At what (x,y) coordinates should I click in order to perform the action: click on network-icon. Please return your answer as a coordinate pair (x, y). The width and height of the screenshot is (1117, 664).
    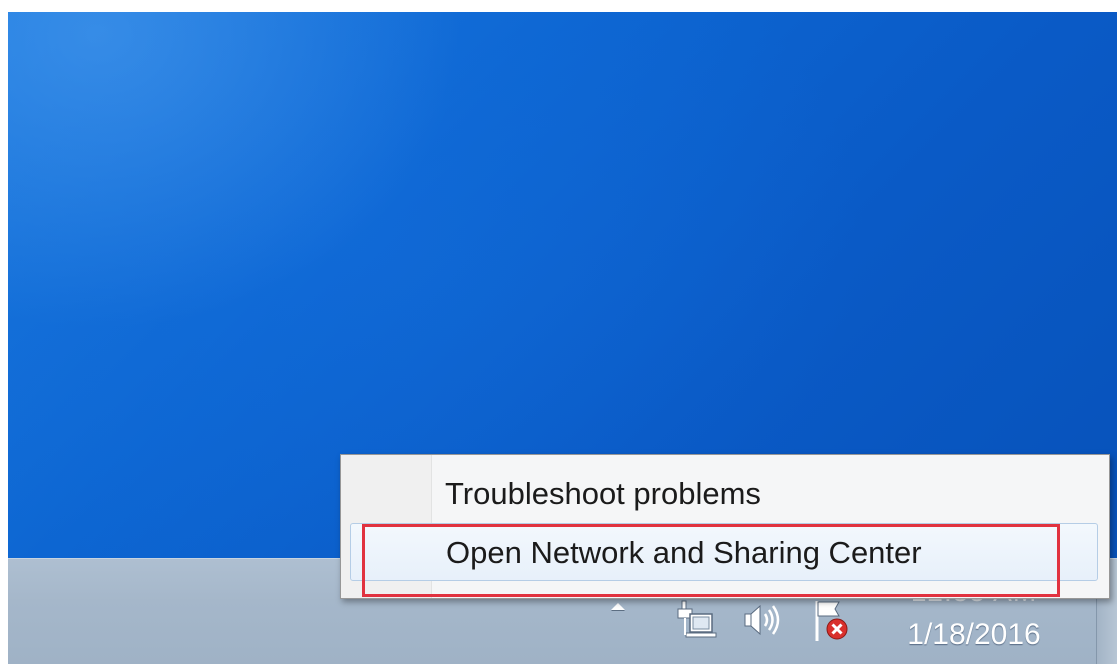
    Looking at the image, I should click on (697, 619).